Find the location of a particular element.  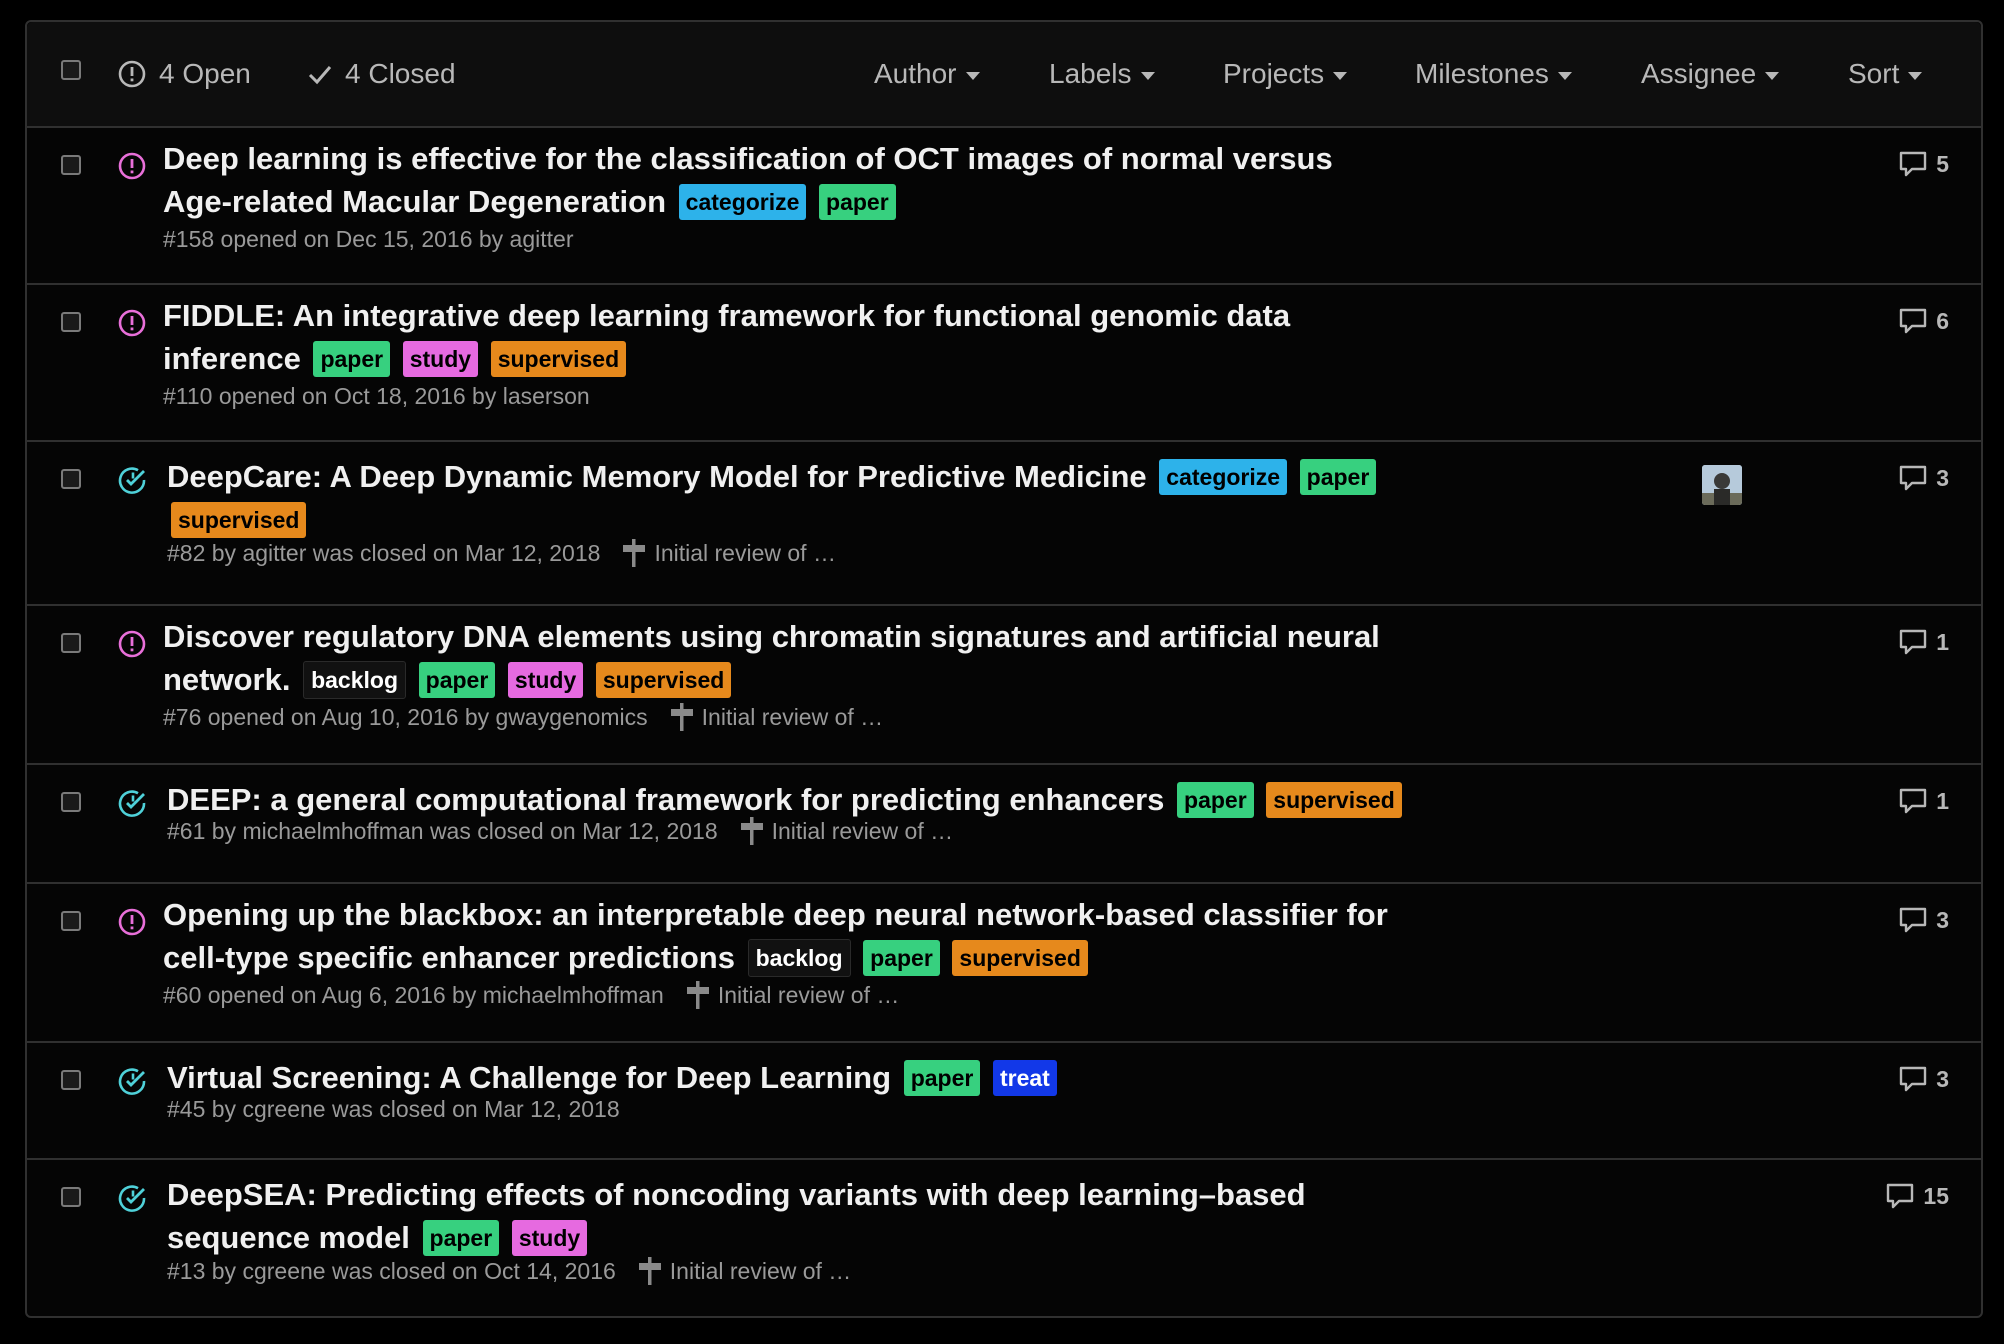

closed-issues-toggle: 4 Closed is located at coordinates (381, 74).